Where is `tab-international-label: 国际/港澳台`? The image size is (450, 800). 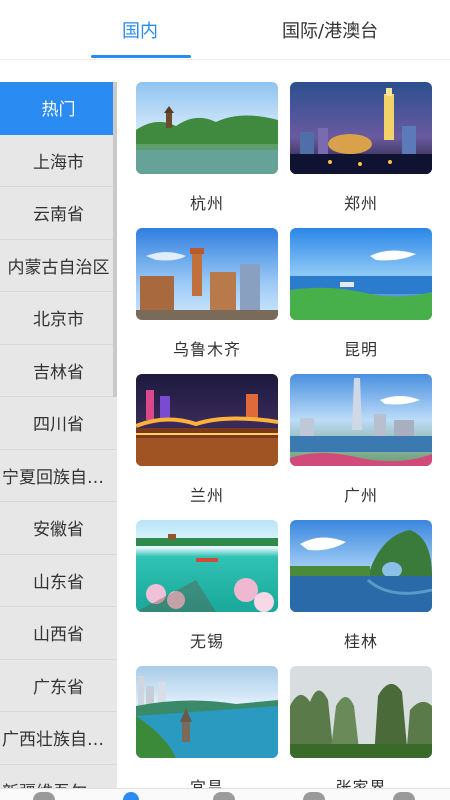 tab-international-label: 国际/港澳台 is located at coordinates (330, 31).